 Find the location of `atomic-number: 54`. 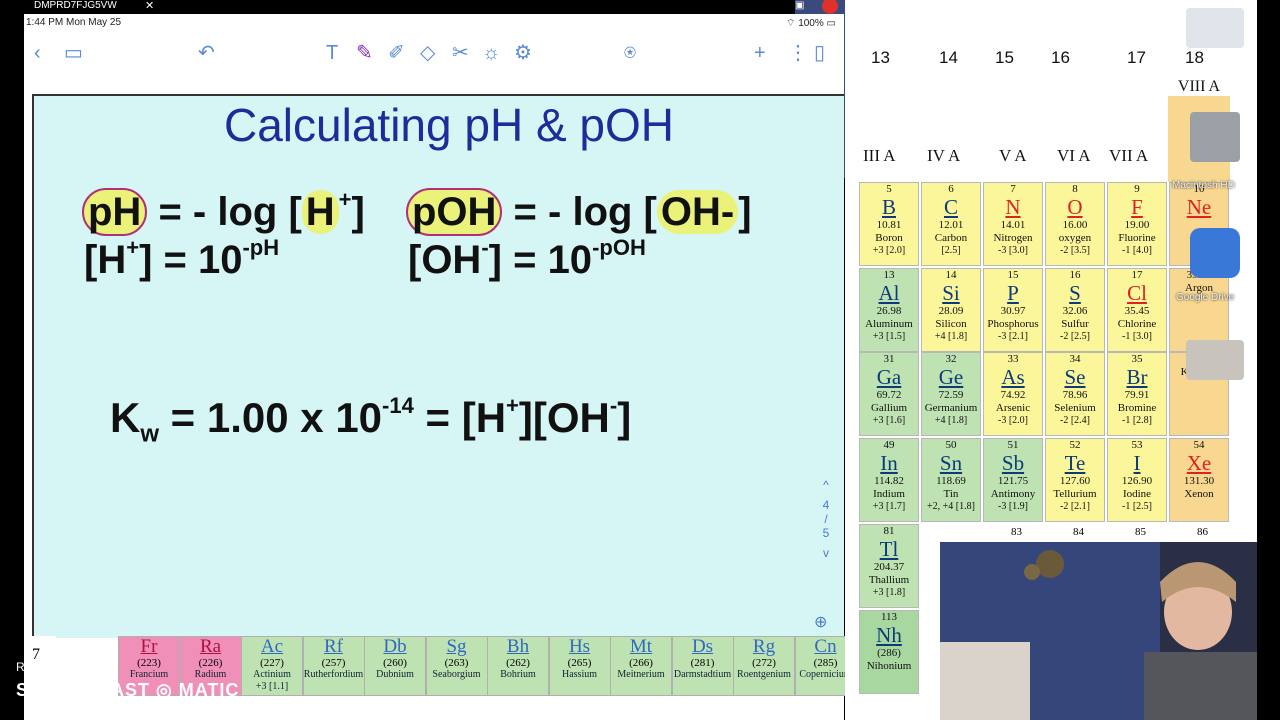

atomic-number: 54 is located at coordinates (1199, 445).